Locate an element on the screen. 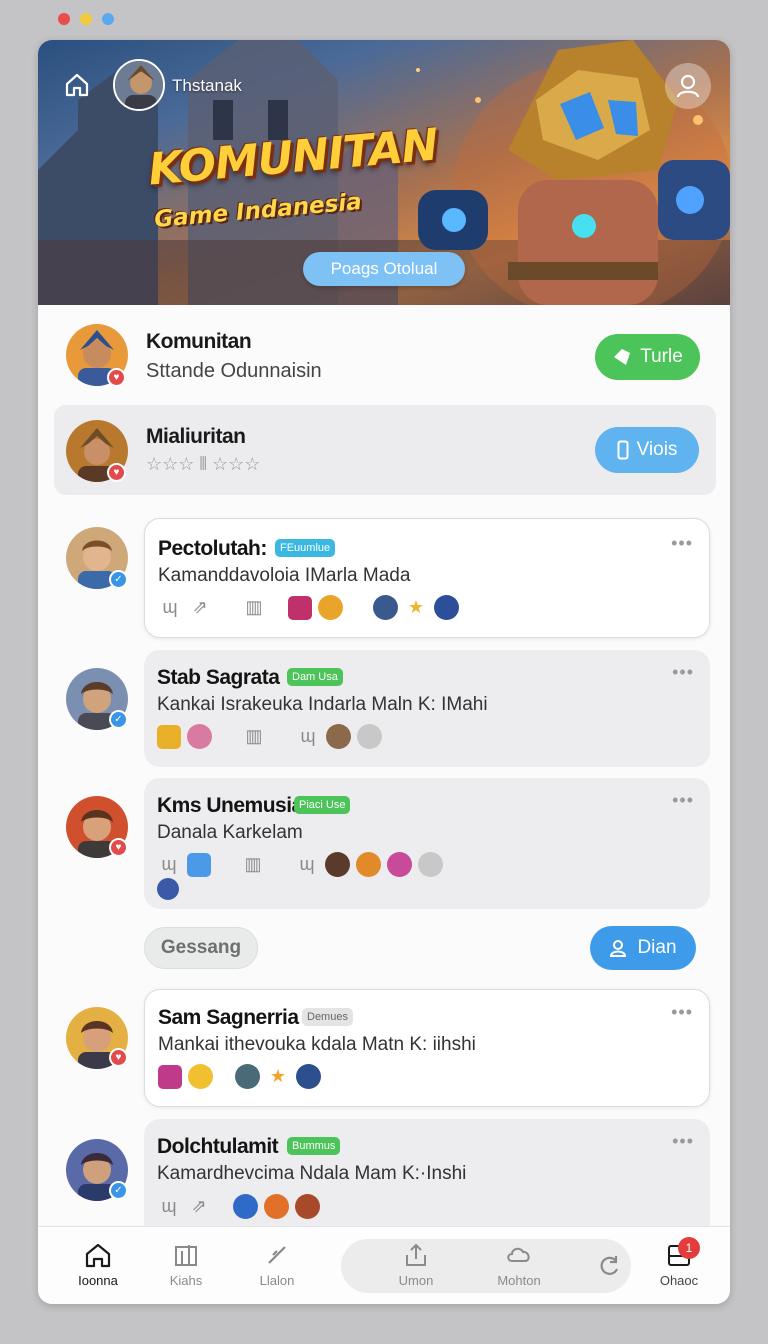 This screenshot has height=1344, width=768. treasure-emoji-icon is located at coordinates (385, 607).